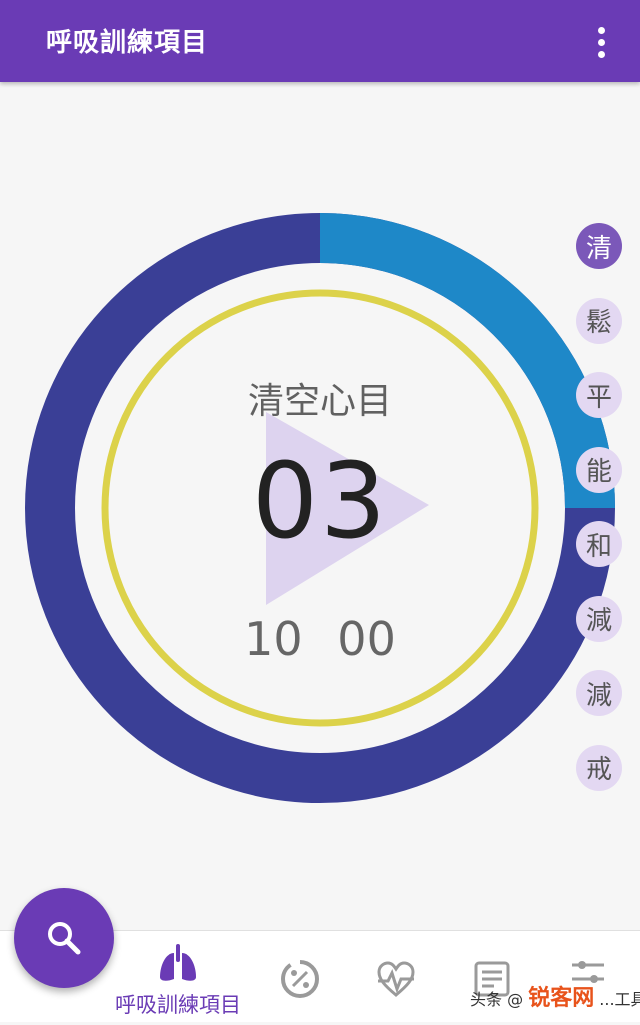 The width and height of the screenshot is (640, 1025). Describe the element at coordinates (599, 767) in the screenshot. I see `exercise-index-item: 戒` at that location.